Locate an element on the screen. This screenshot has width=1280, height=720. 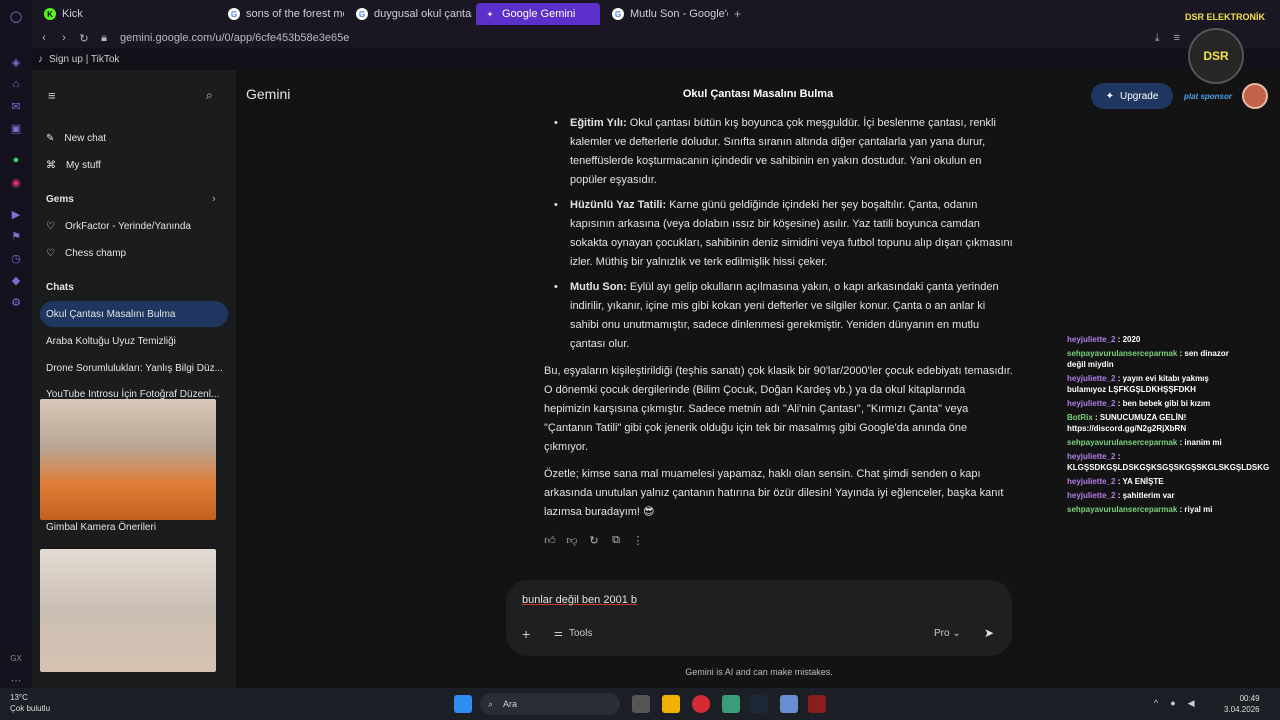
chat-message: sehpayavurulanserceparmak : riyal mi is located at coordinates (1140, 509).